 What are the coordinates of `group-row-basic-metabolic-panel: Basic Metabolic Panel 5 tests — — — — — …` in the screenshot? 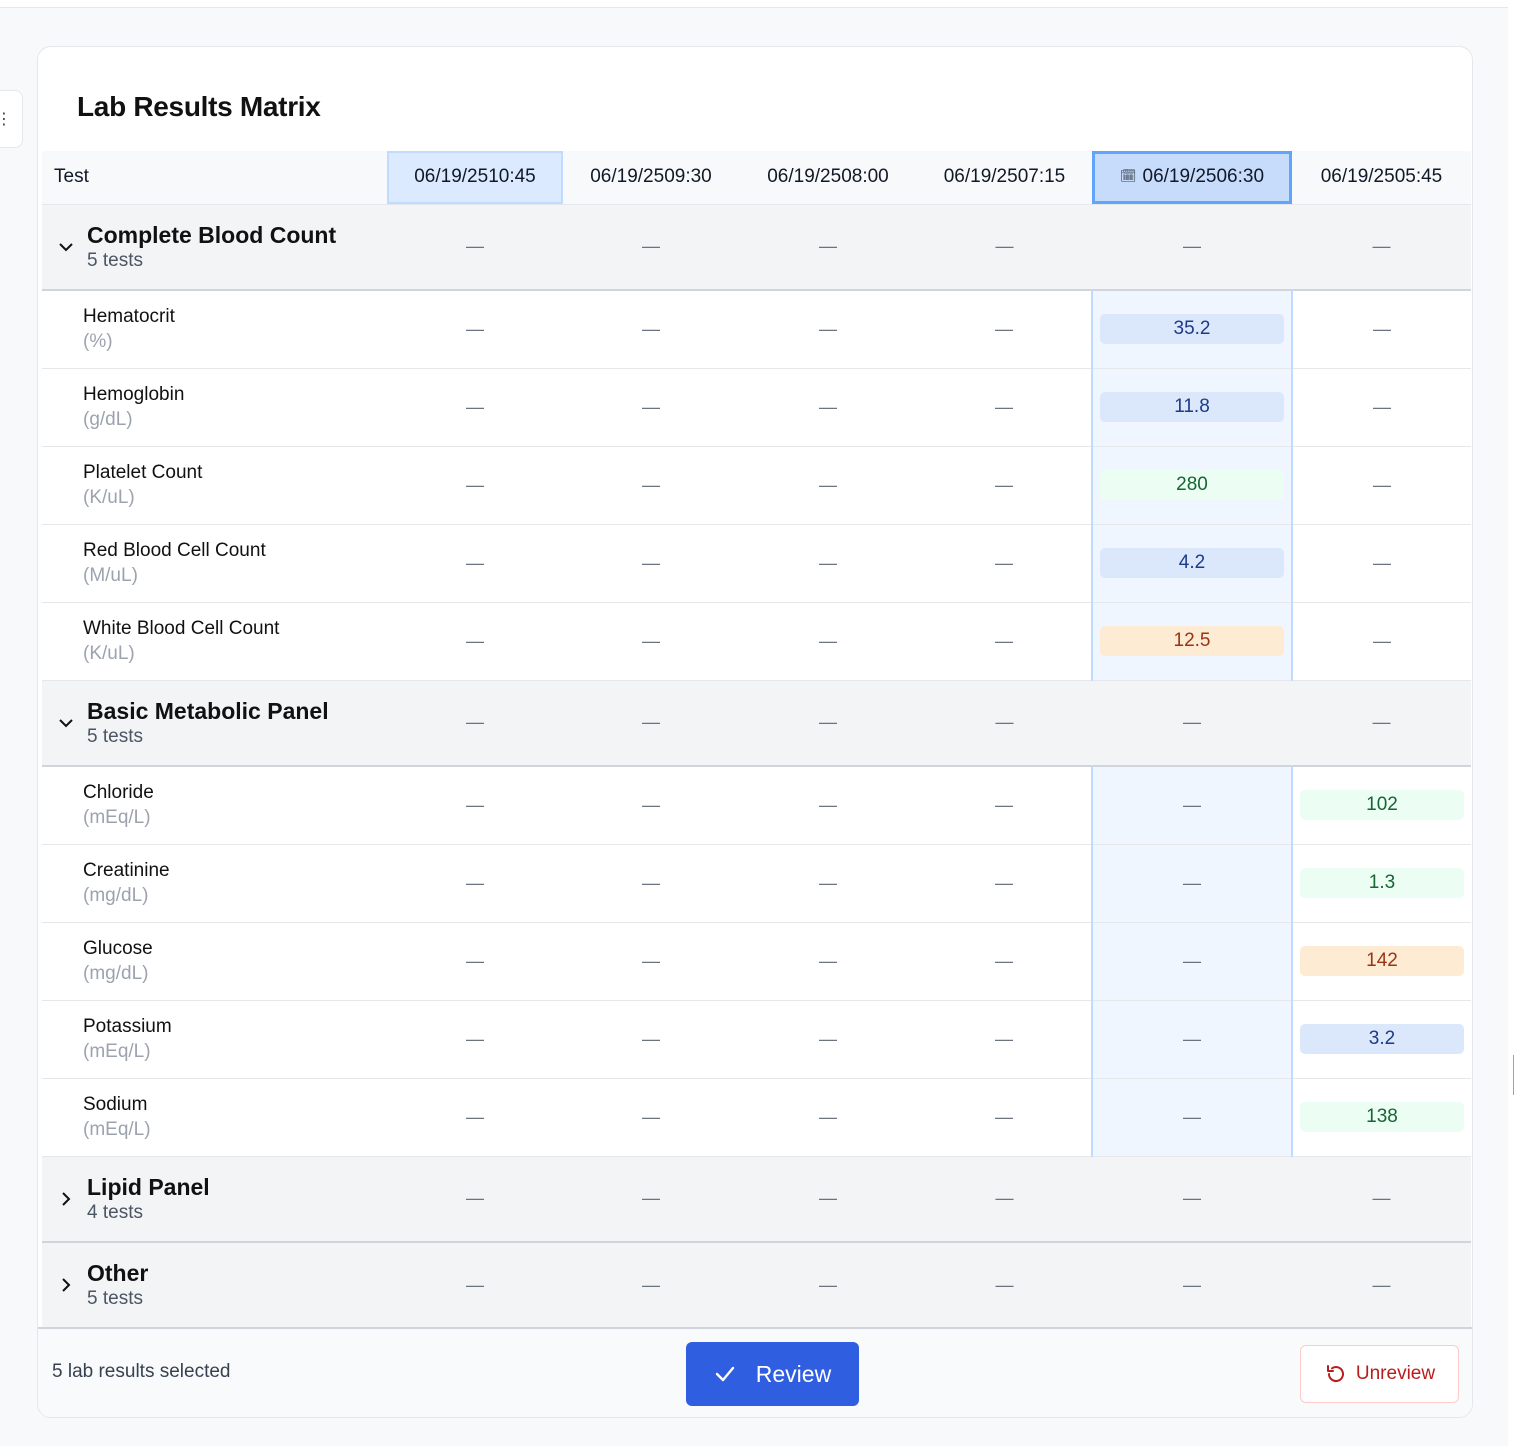 It's located at (756, 722).